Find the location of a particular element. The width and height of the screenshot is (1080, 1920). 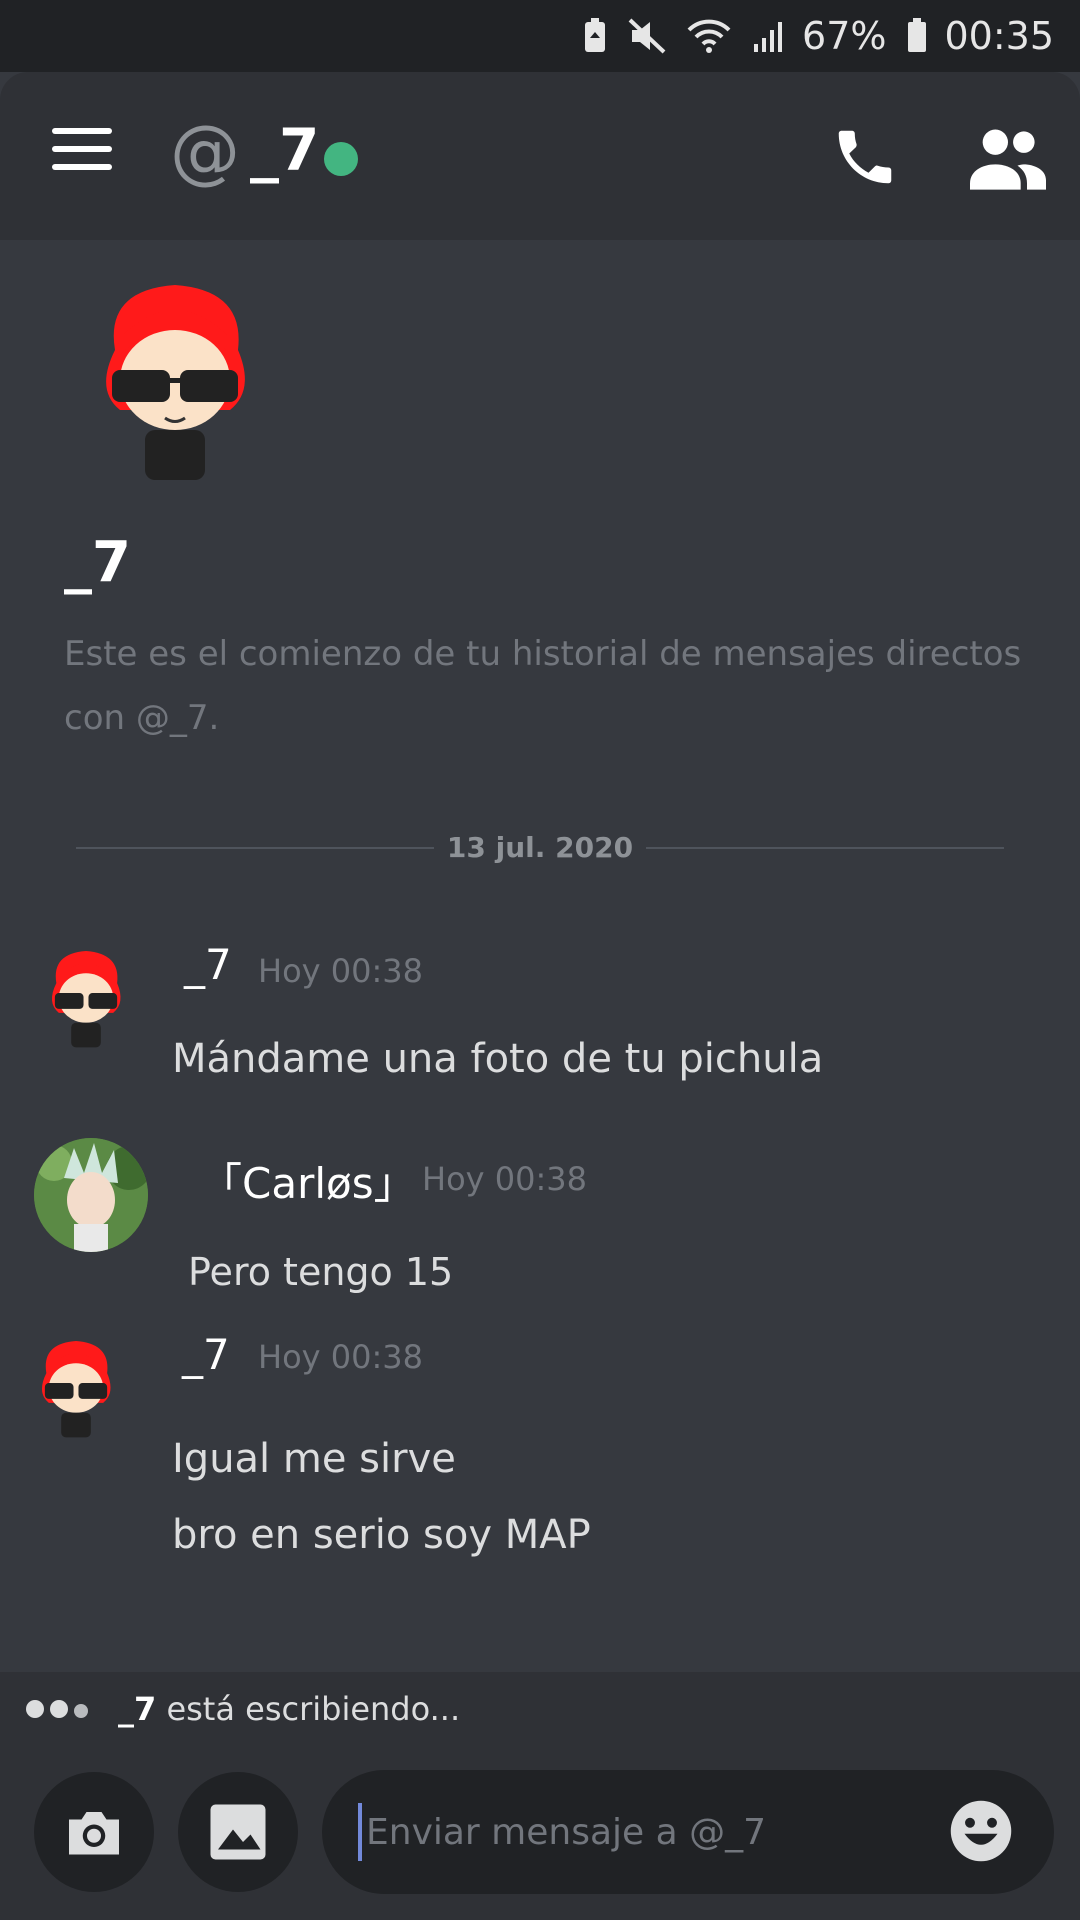

status-bar: 67% 00:35 is located at coordinates (540, 36).